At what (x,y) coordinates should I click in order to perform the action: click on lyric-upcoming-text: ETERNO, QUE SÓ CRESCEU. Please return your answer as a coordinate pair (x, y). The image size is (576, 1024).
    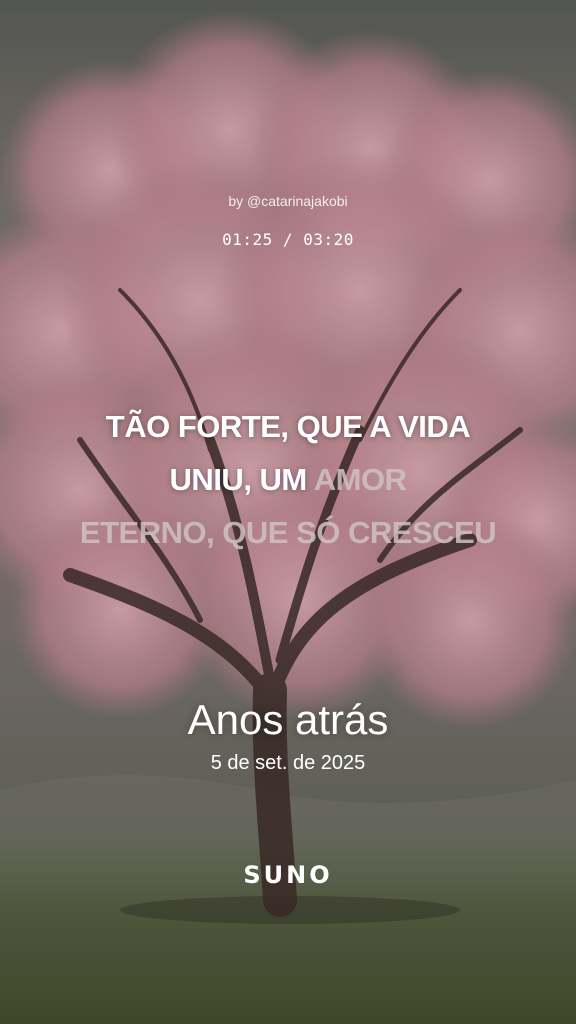
    Looking at the image, I should click on (288, 532).